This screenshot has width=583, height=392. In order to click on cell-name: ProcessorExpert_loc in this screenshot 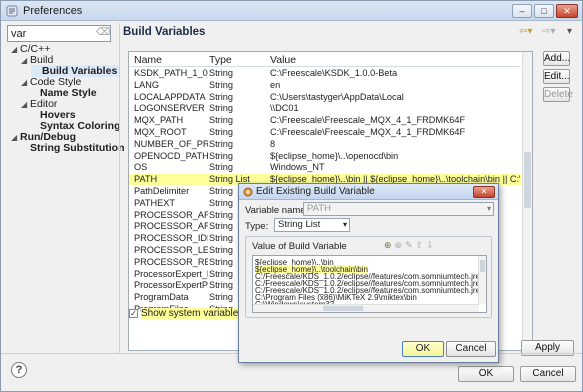, I will do `click(171, 273)`.